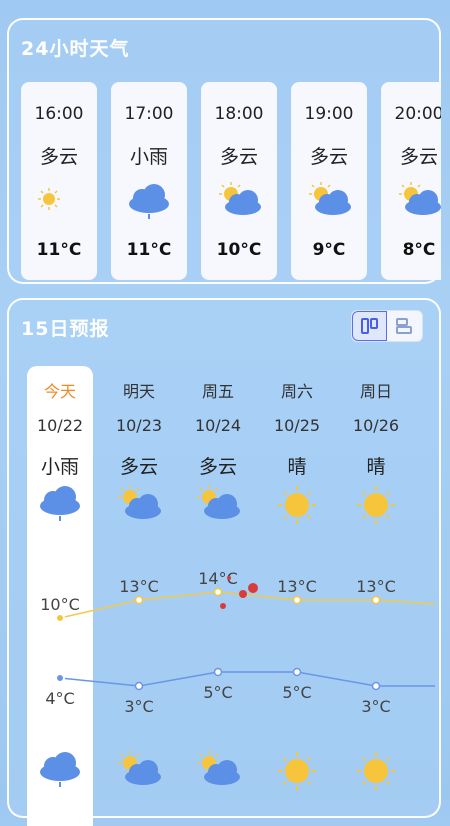  Describe the element at coordinates (149, 181) in the screenshot. I see `hour-card: 17:00 小雨 11°C` at that location.